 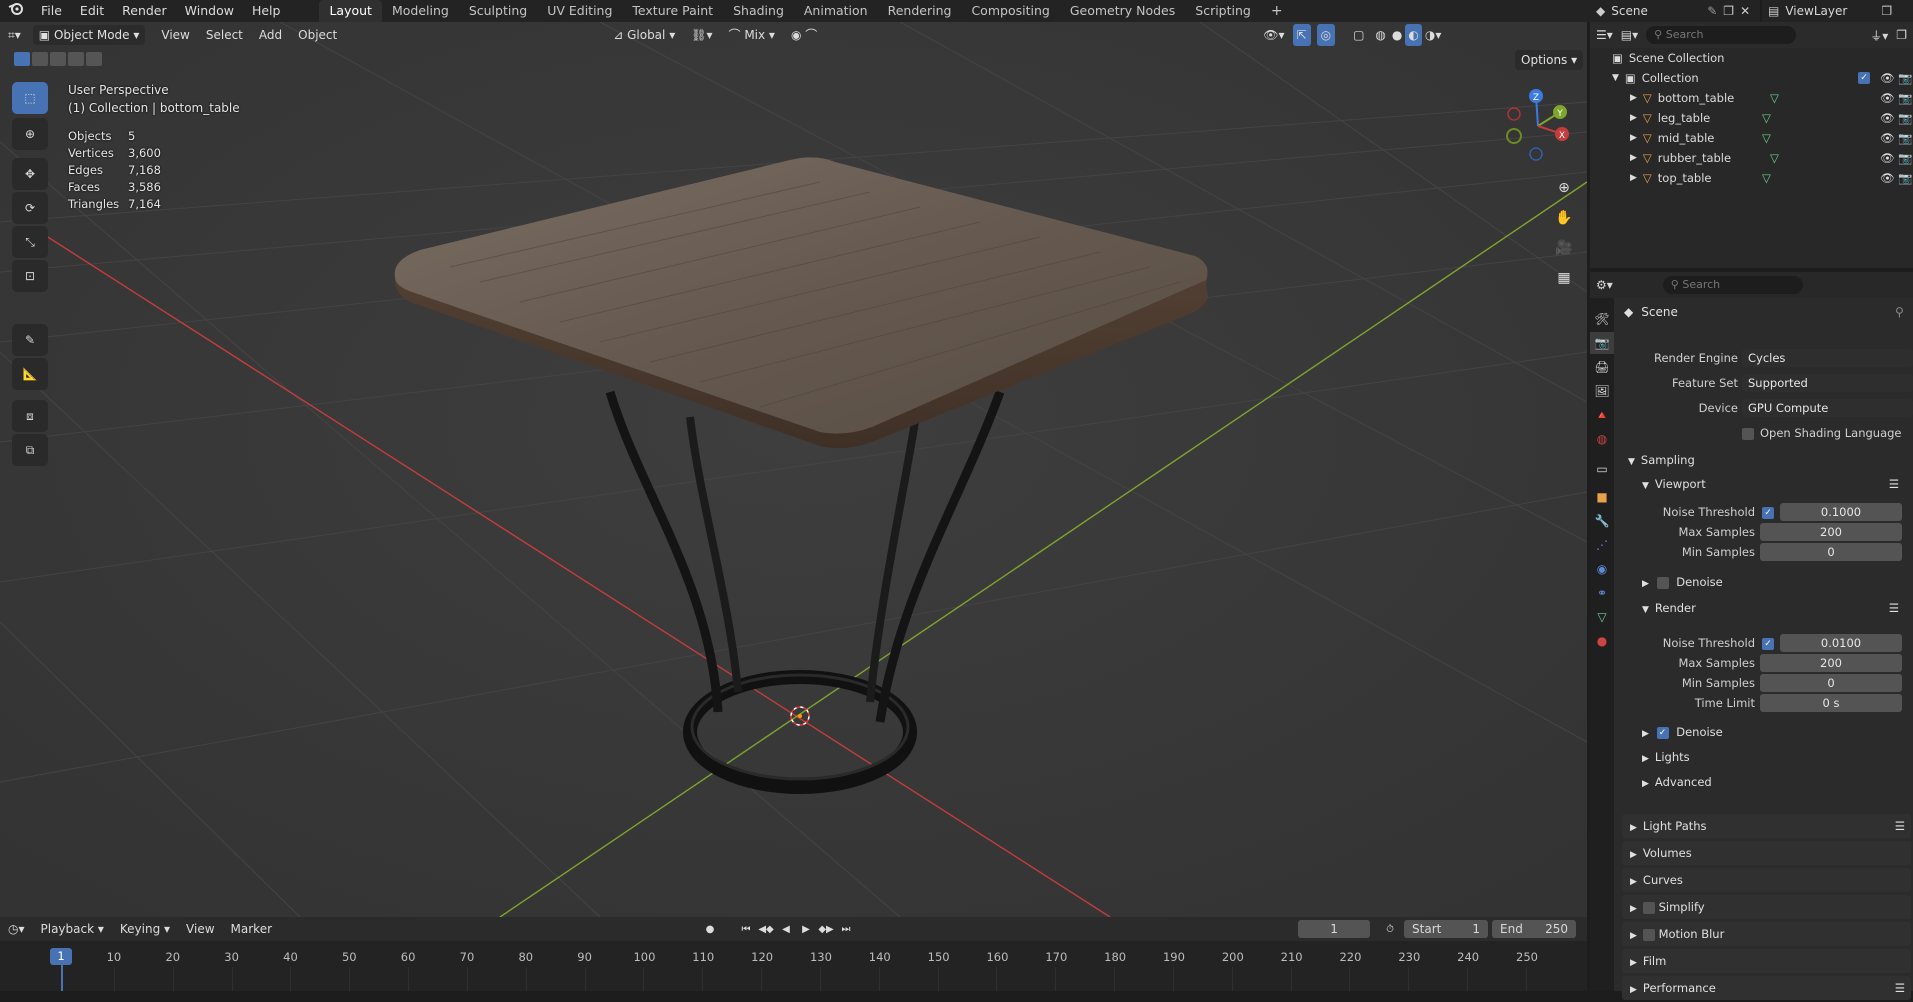 What do you see at coordinates (710, 929) in the screenshot?
I see `record-icon: ●` at bounding box center [710, 929].